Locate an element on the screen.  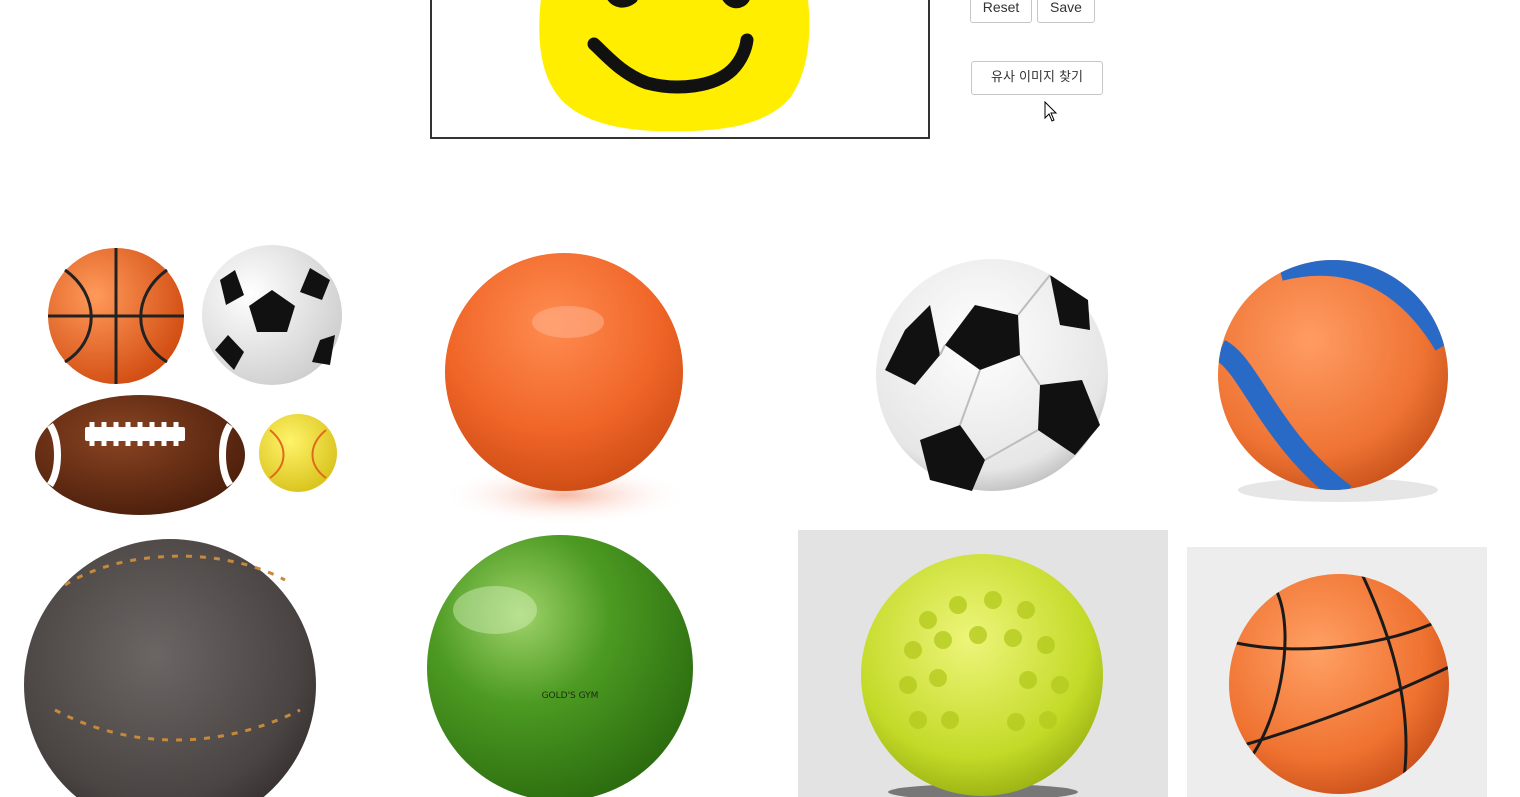
find-similar-images-button: 유사 이미지 찾기 is located at coordinates (1037, 78).